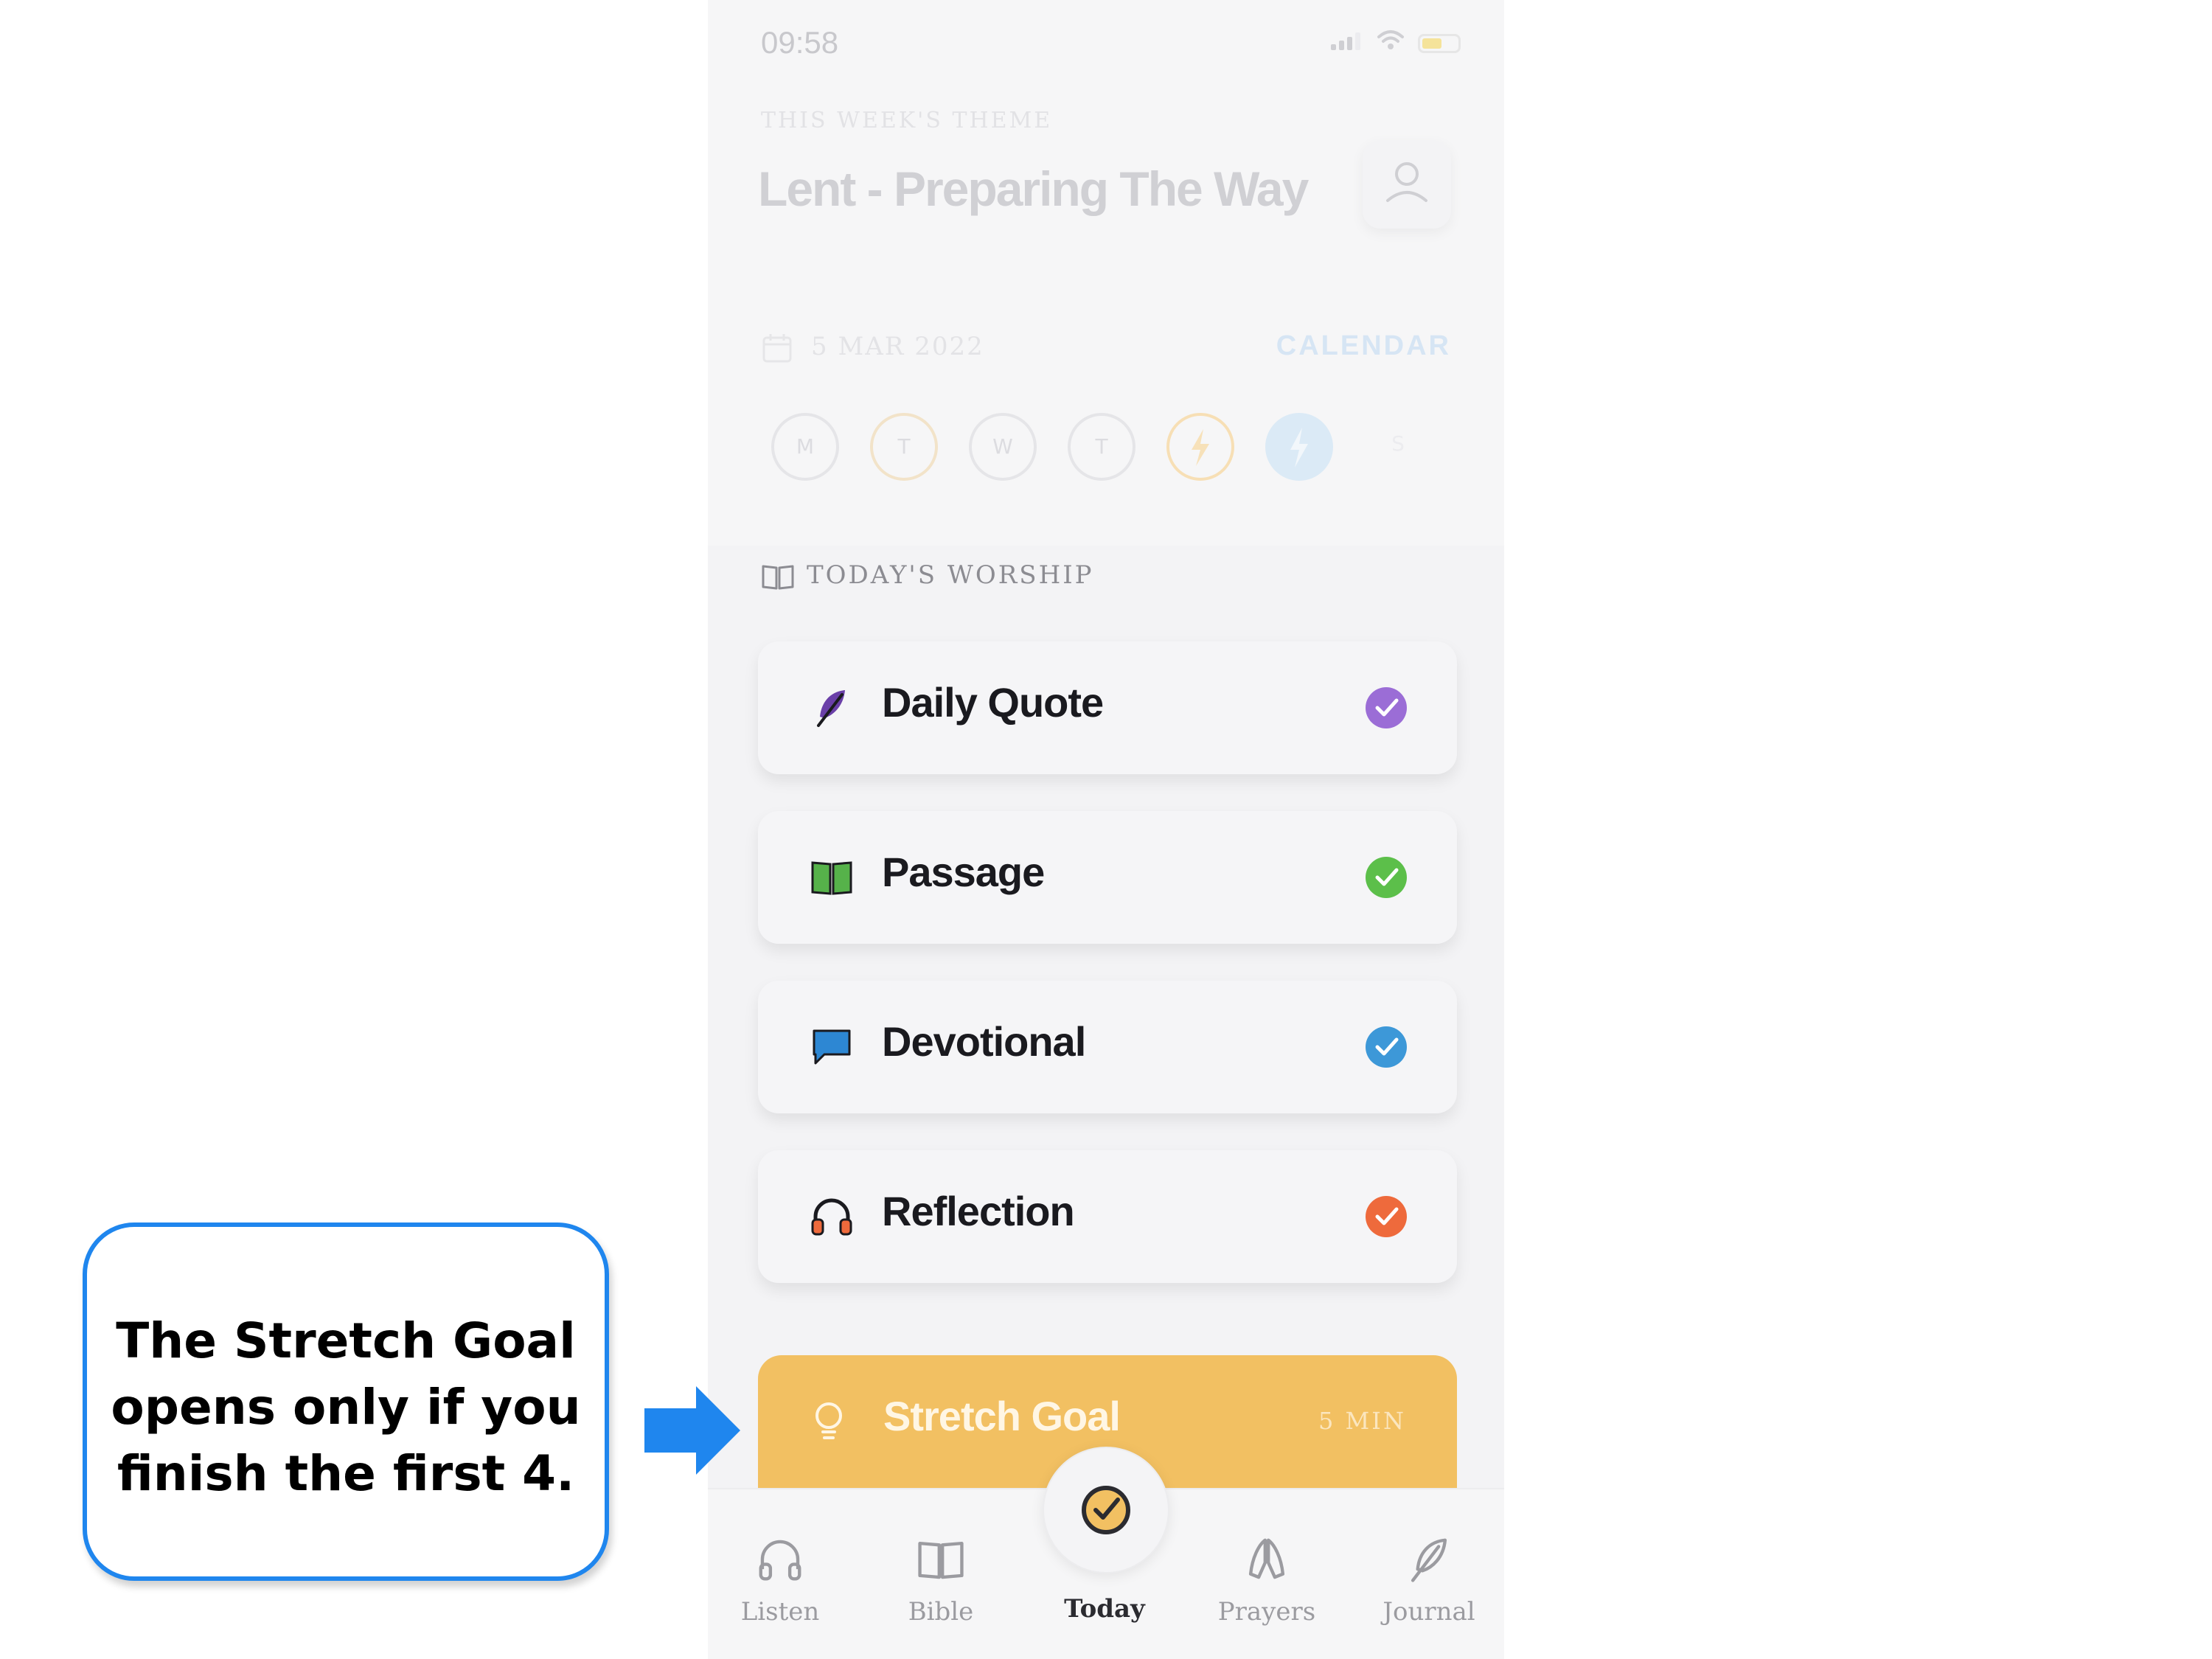 This screenshot has height=1659, width=2212. Describe the element at coordinates (897, 346) in the screenshot. I see `current-date: 5 MAR 2022` at that location.